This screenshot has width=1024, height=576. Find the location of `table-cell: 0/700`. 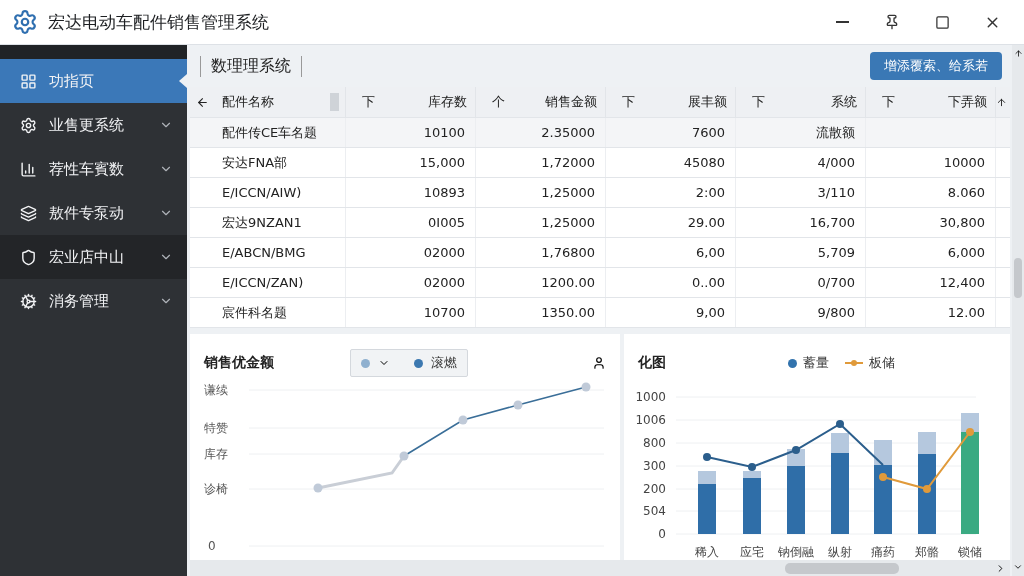

table-cell: 0/700 is located at coordinates (836, 282).